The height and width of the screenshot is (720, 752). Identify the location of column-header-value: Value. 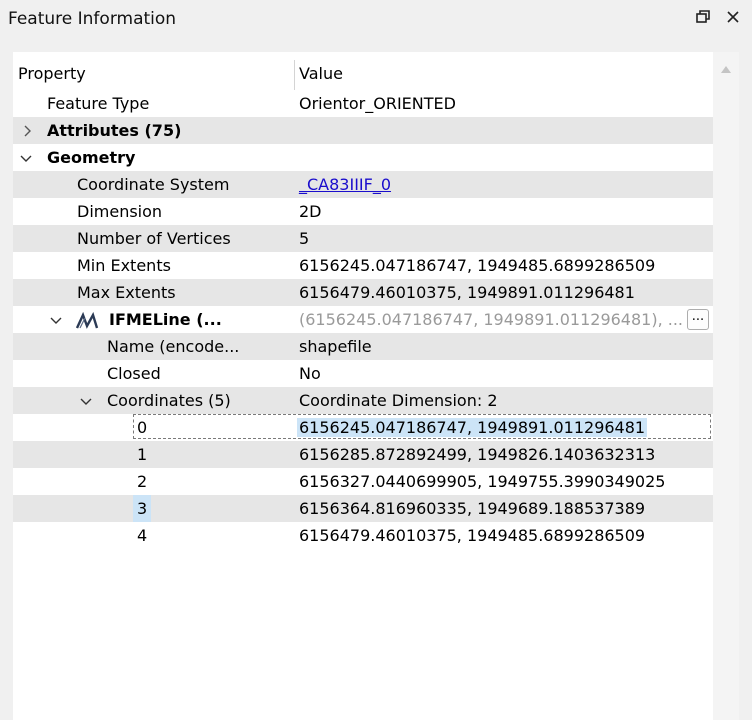
(321, 74).